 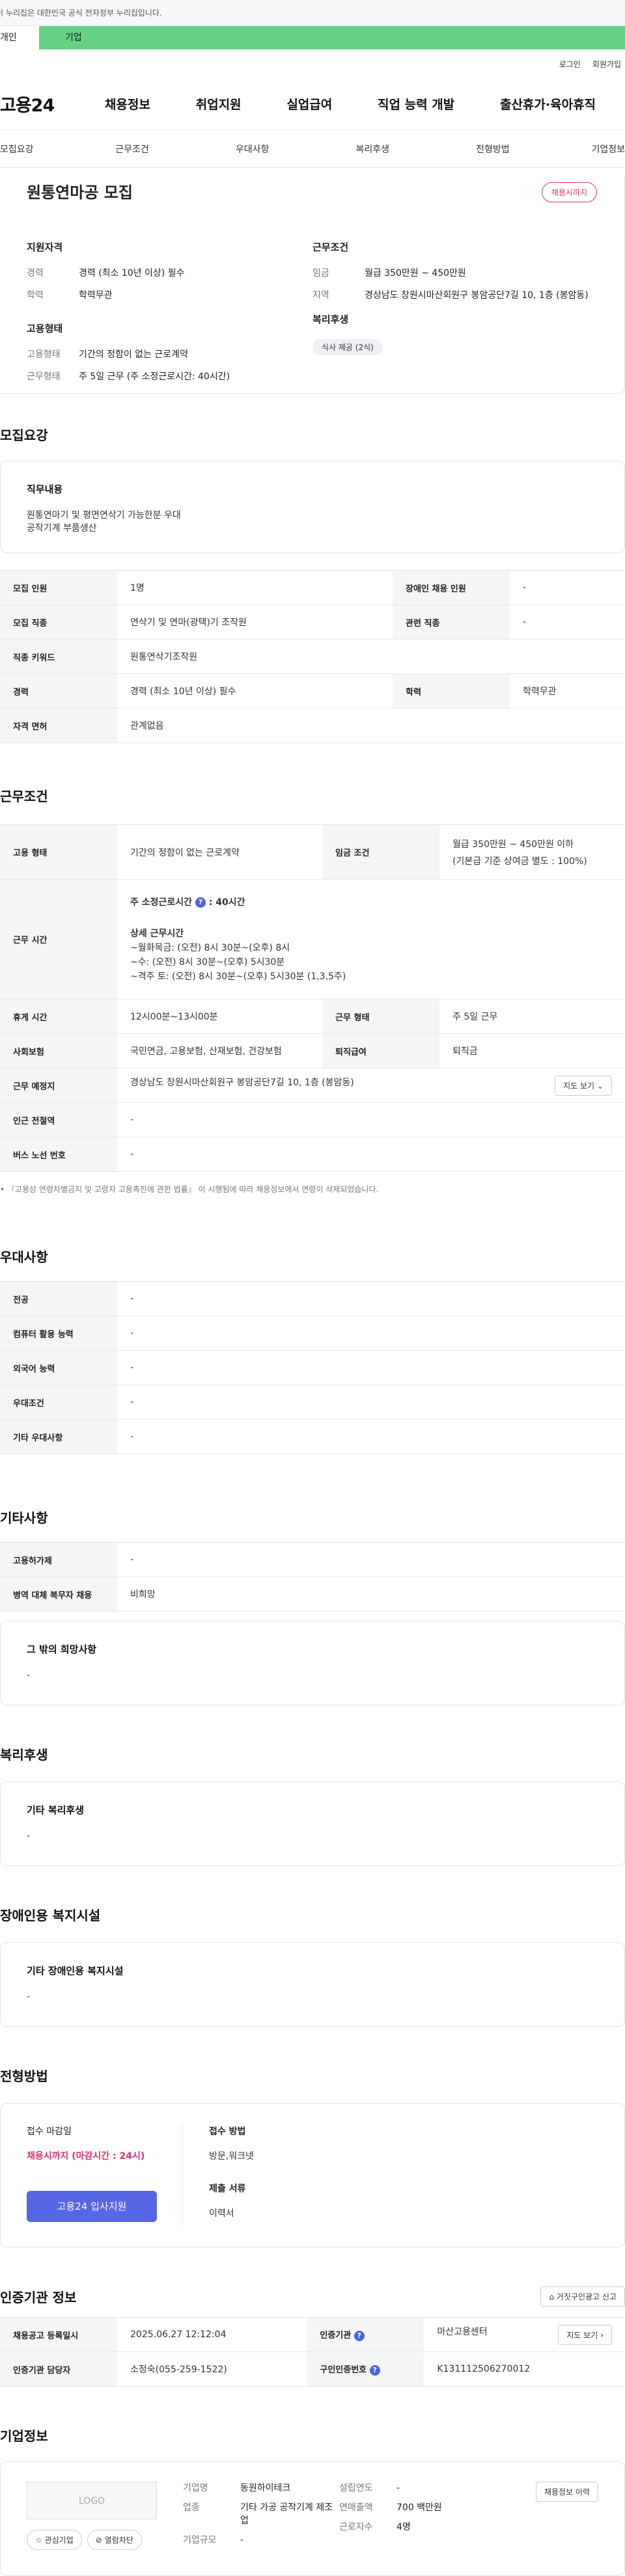 I want to click on td: 비희망, so click(x=371, y=1595).